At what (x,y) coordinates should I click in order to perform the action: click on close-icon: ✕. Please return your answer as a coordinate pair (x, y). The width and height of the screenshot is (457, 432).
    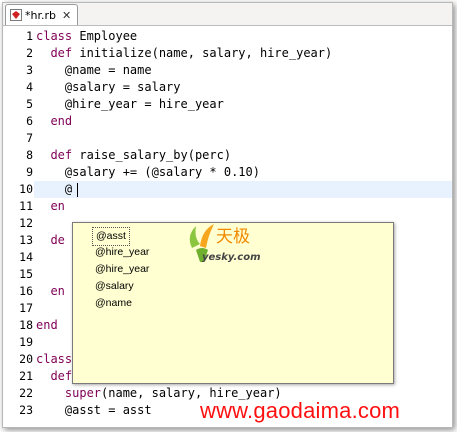
    Looking at the image, I should click on (66, 15).